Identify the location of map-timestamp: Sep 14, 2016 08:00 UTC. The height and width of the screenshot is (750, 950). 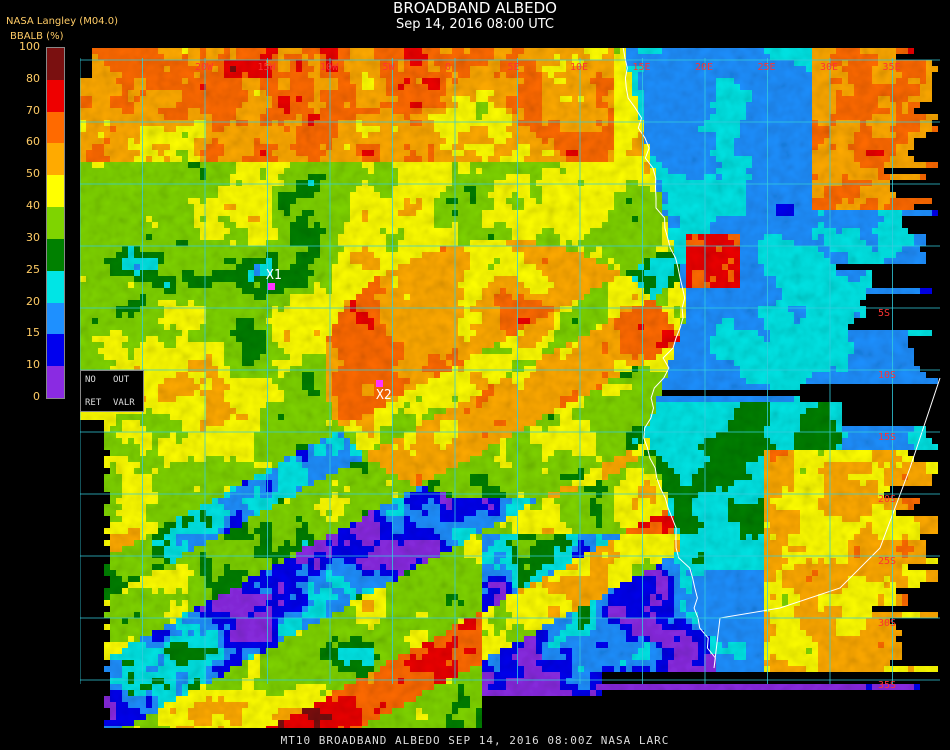
(475, 24).